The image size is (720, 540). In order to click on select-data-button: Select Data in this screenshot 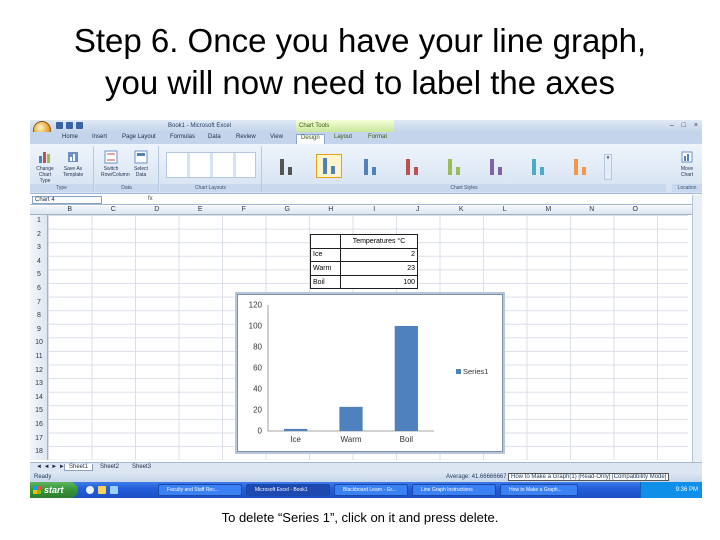, I will do `click(141, 164)`.